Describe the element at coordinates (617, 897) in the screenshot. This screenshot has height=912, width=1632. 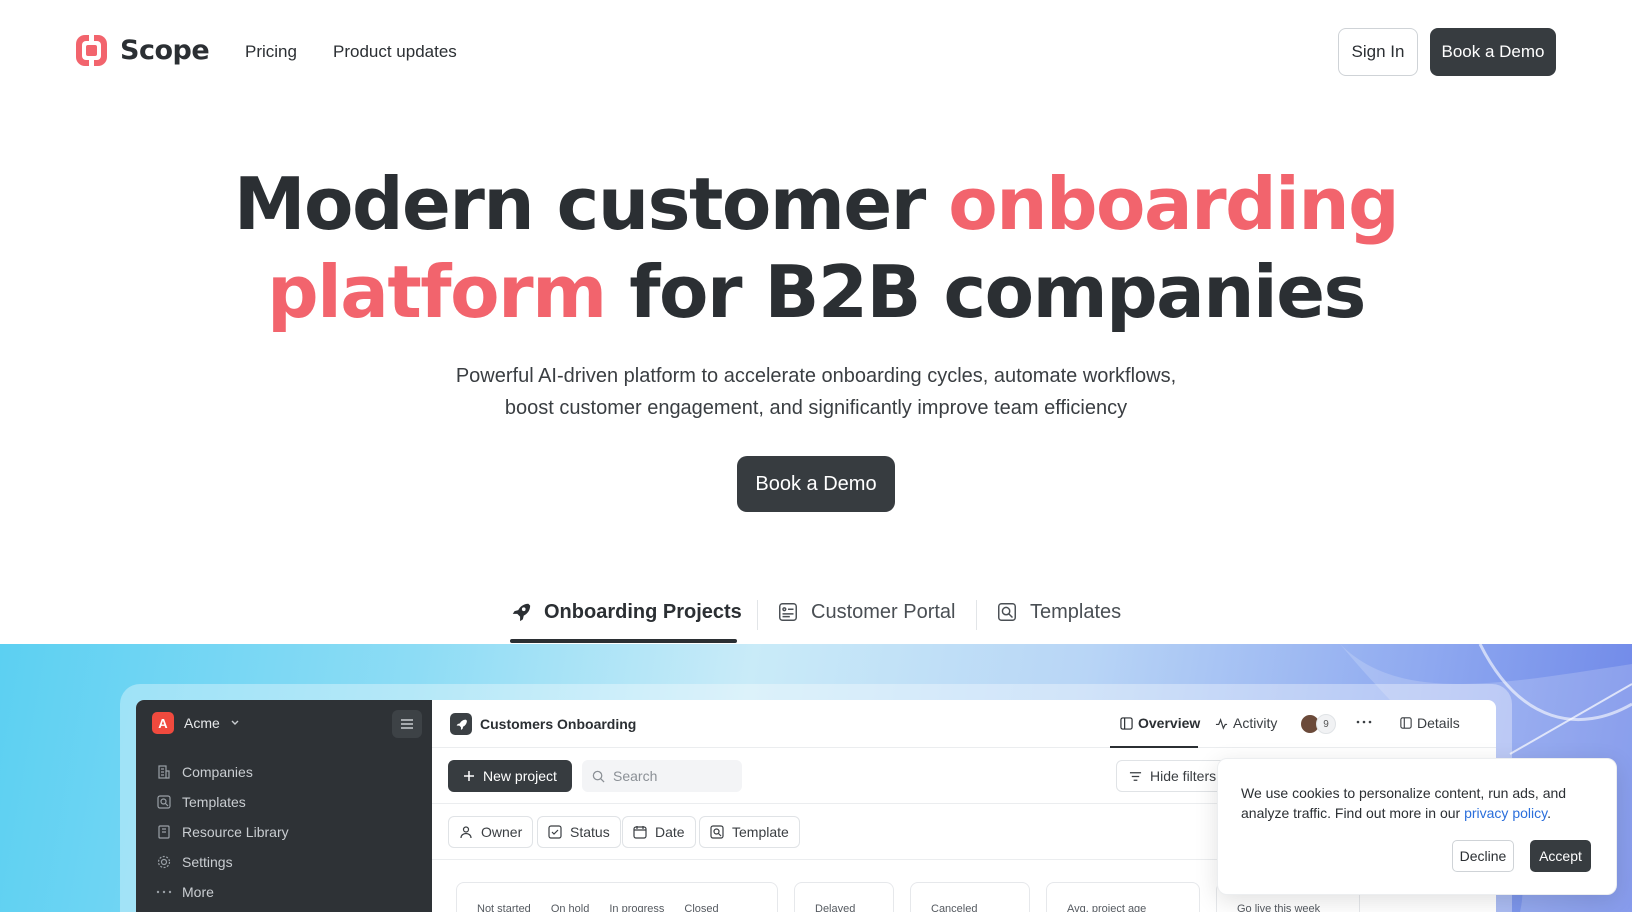
I see `stat-card-status: Not started On hold In progress Closed` at that location.